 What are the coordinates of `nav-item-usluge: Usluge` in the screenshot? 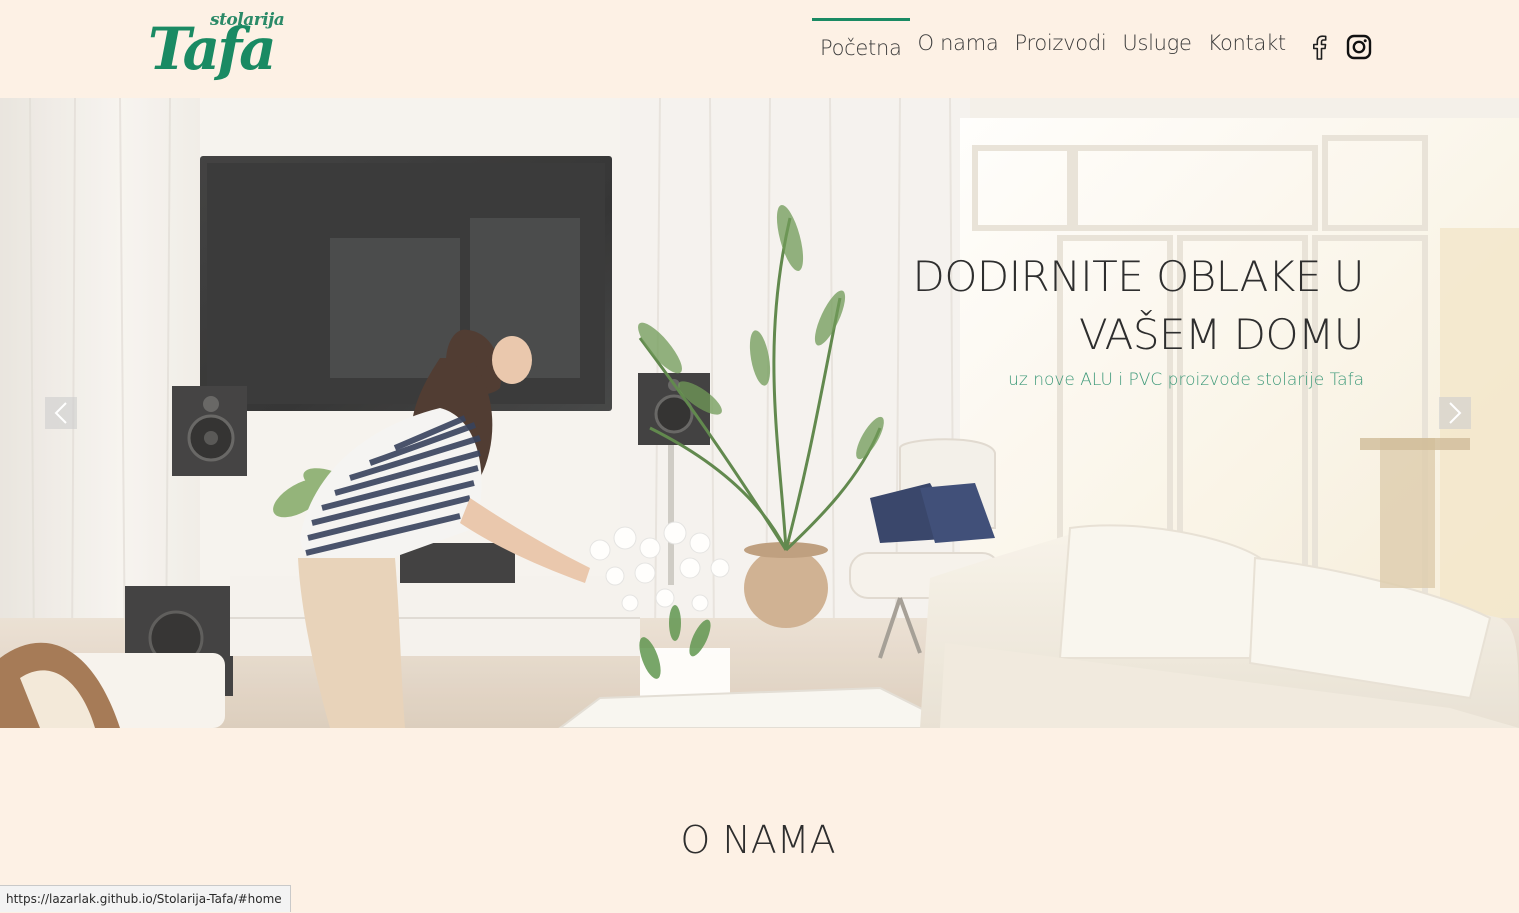 It's located at (1156, 48).